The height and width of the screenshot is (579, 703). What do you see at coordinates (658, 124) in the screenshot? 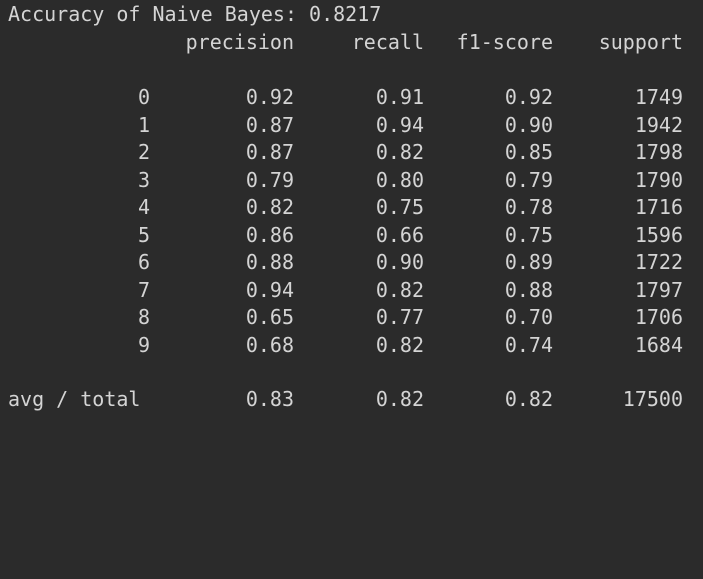
I see `row-support: 1942` at bounding box center [658, 124].